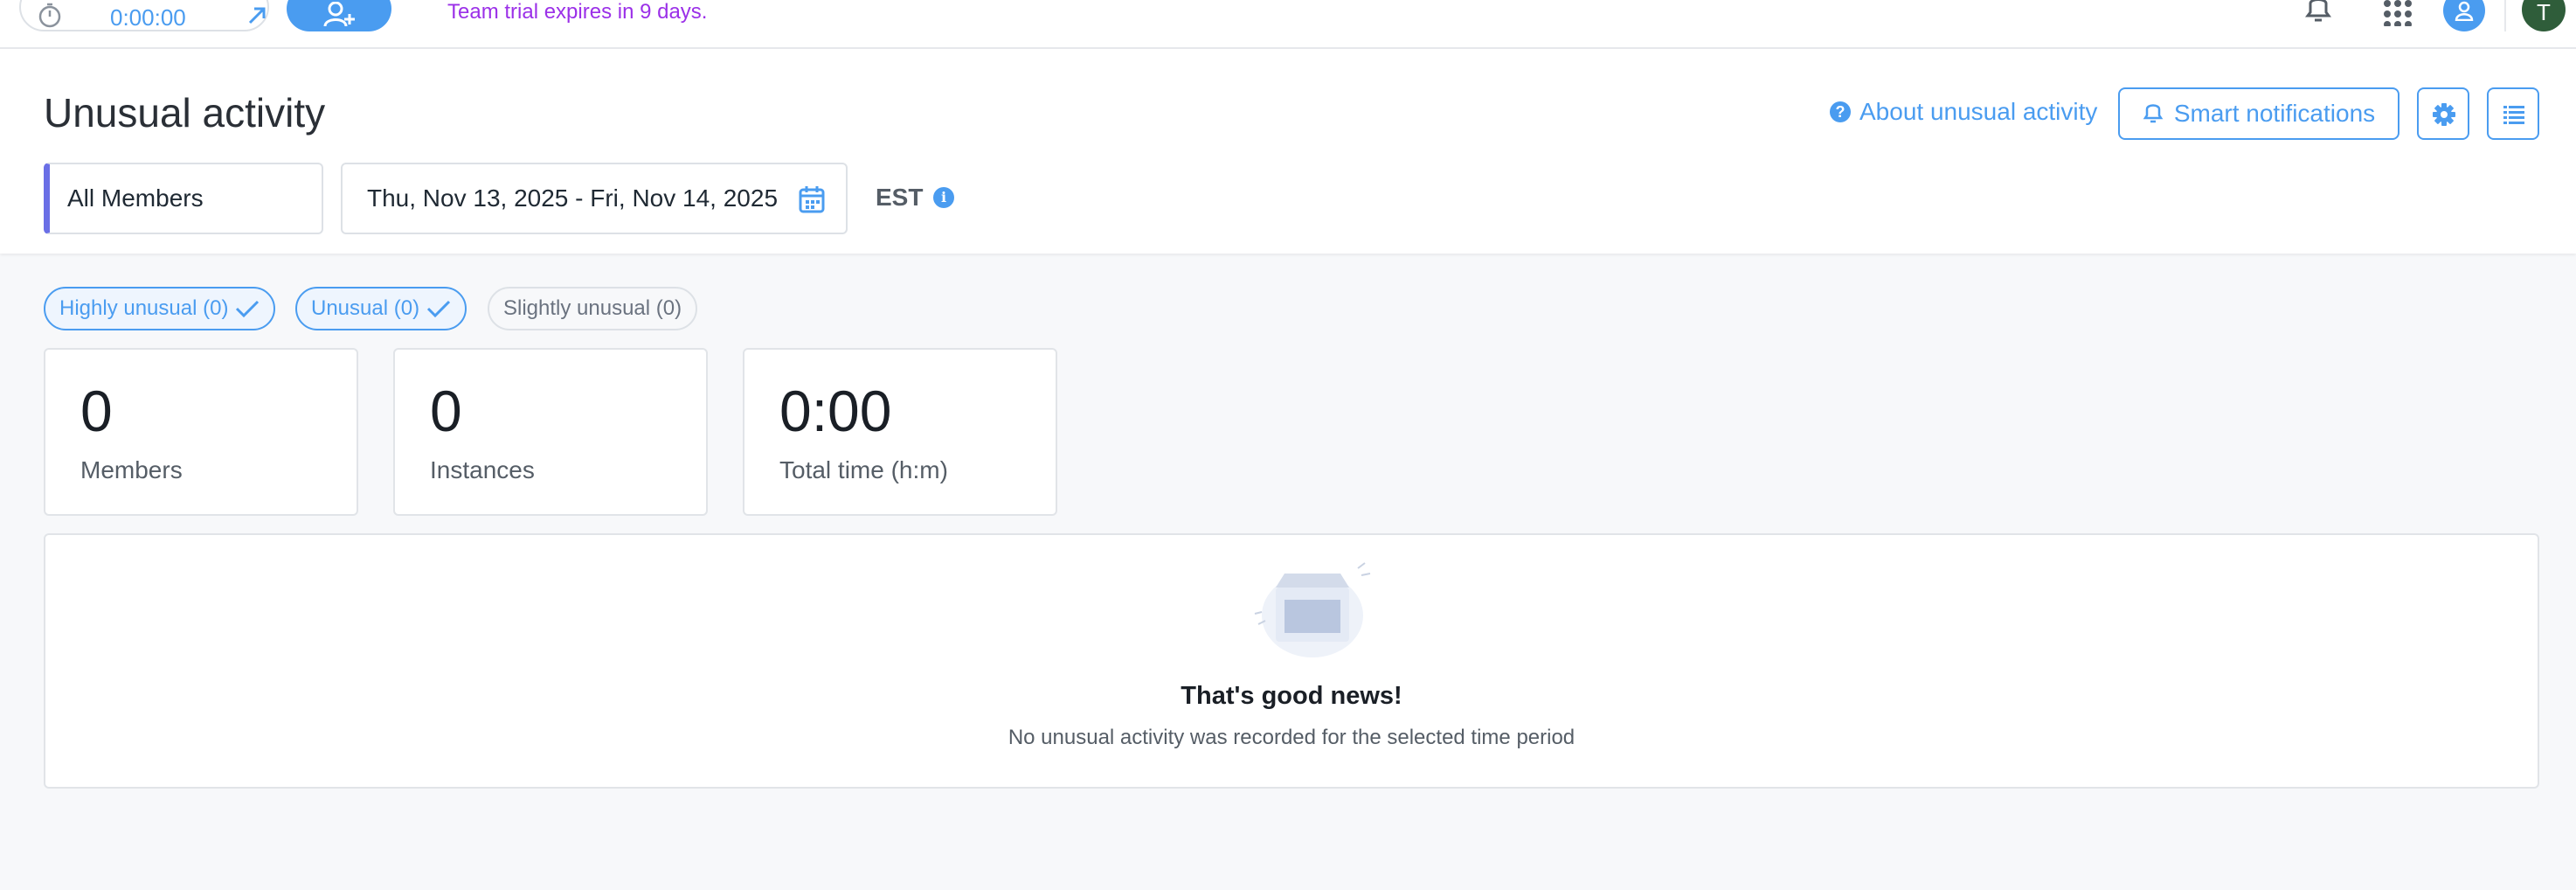  I want to click on smart-notifications-label: Smart notifications, so click(2274, 113).